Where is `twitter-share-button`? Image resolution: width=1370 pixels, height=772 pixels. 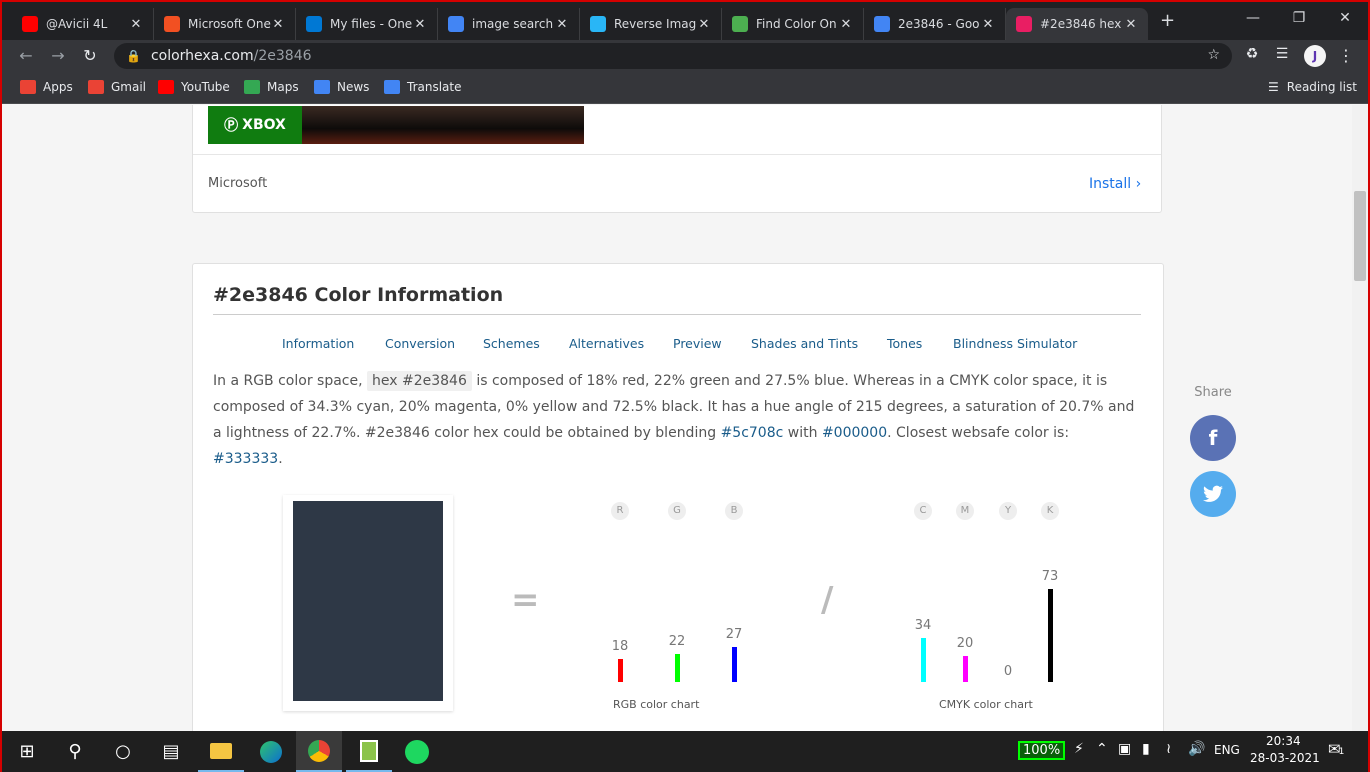 twitter-share-button is located at coordinates (1213, 494).